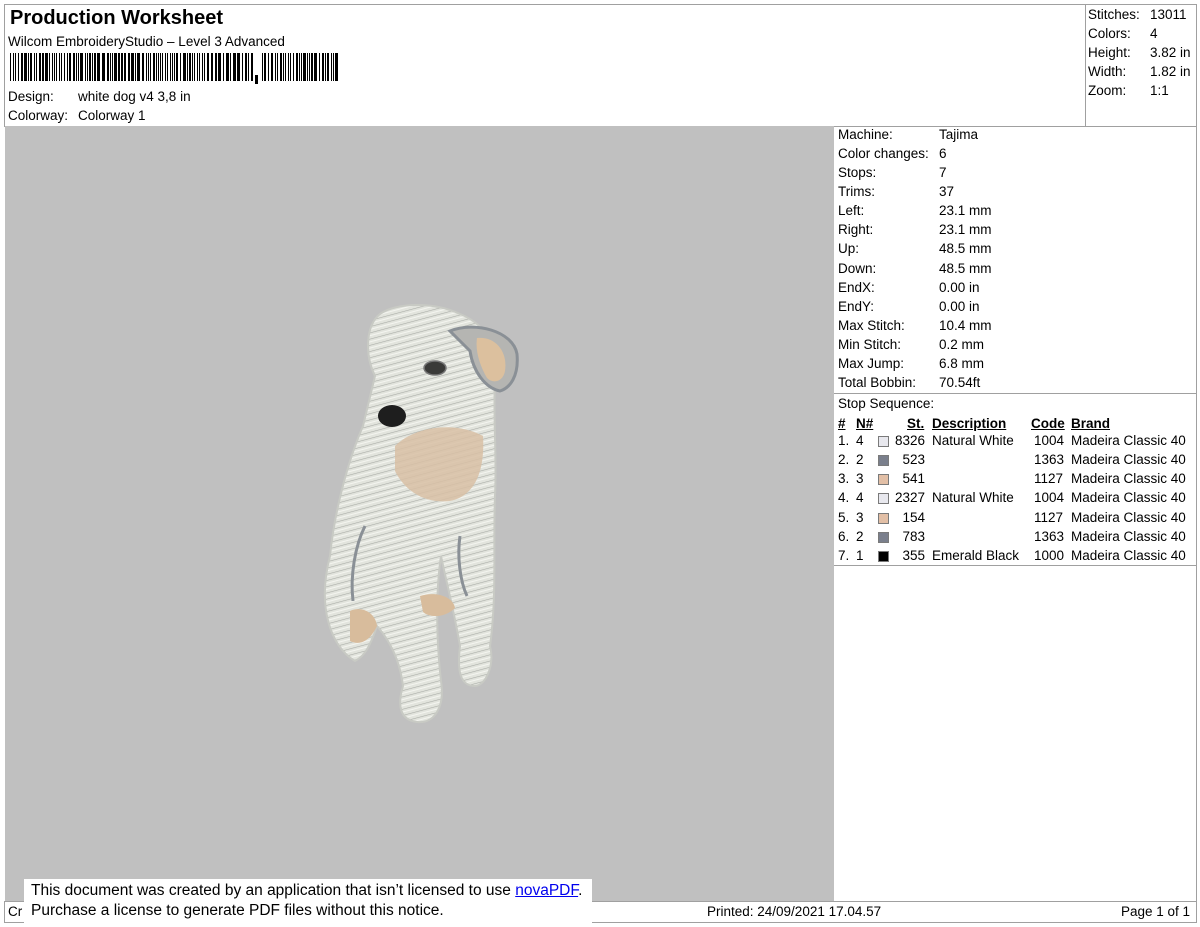 The image size is (1200, 927). What do you see at coordinates (947, 191) in the screenshot?
I see `info-value: 37` at bounding box center [947, 191].